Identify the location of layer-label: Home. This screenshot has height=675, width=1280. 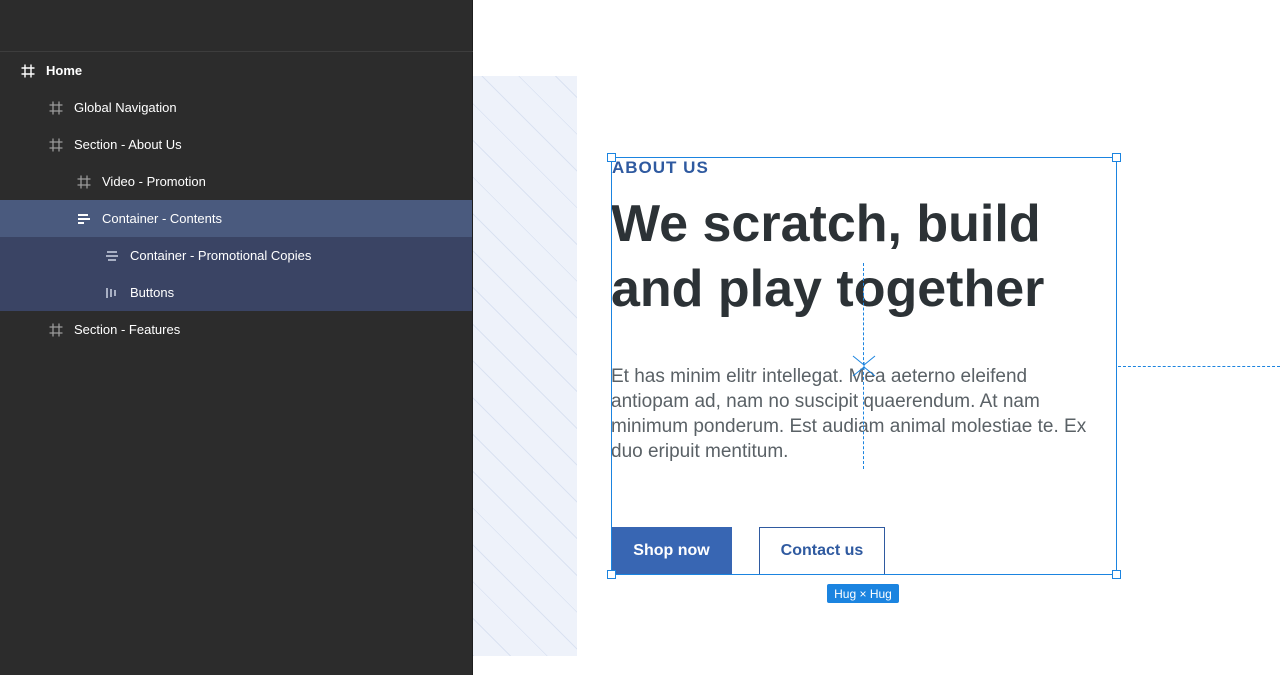
(64, 70).